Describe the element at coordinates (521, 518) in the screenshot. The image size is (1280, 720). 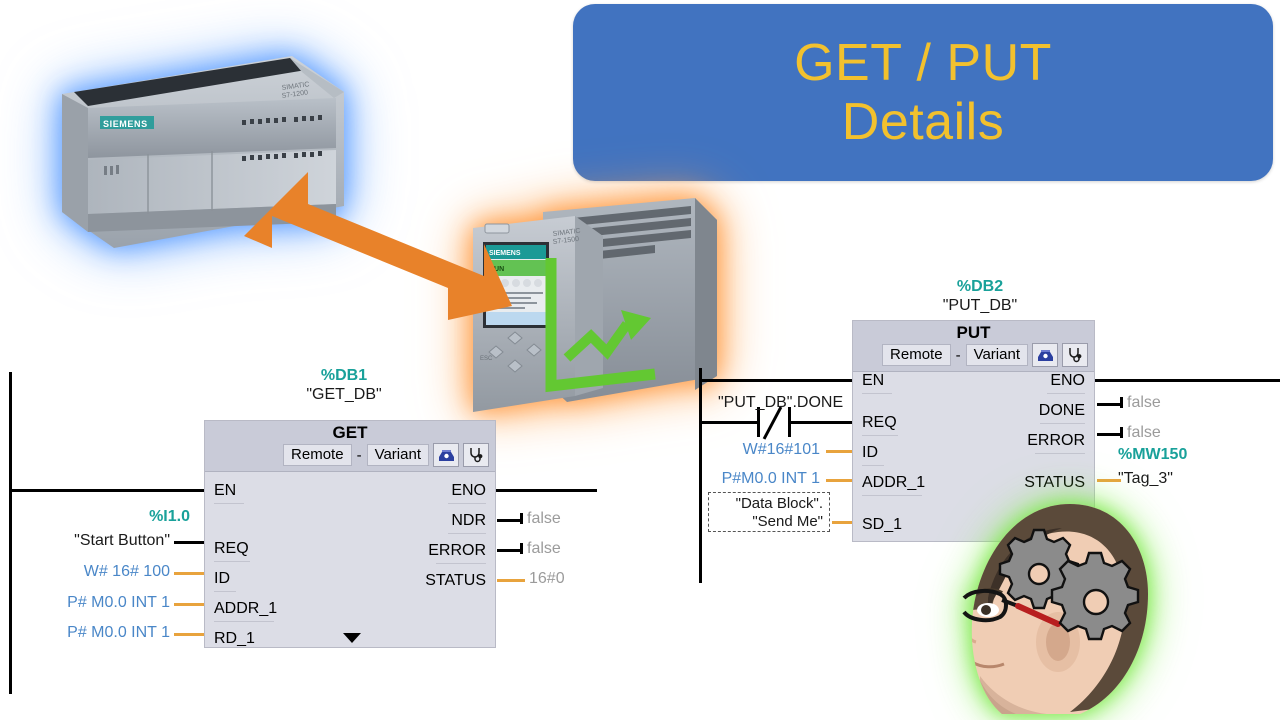
I see `get-ndr-stub-cap` at that location.